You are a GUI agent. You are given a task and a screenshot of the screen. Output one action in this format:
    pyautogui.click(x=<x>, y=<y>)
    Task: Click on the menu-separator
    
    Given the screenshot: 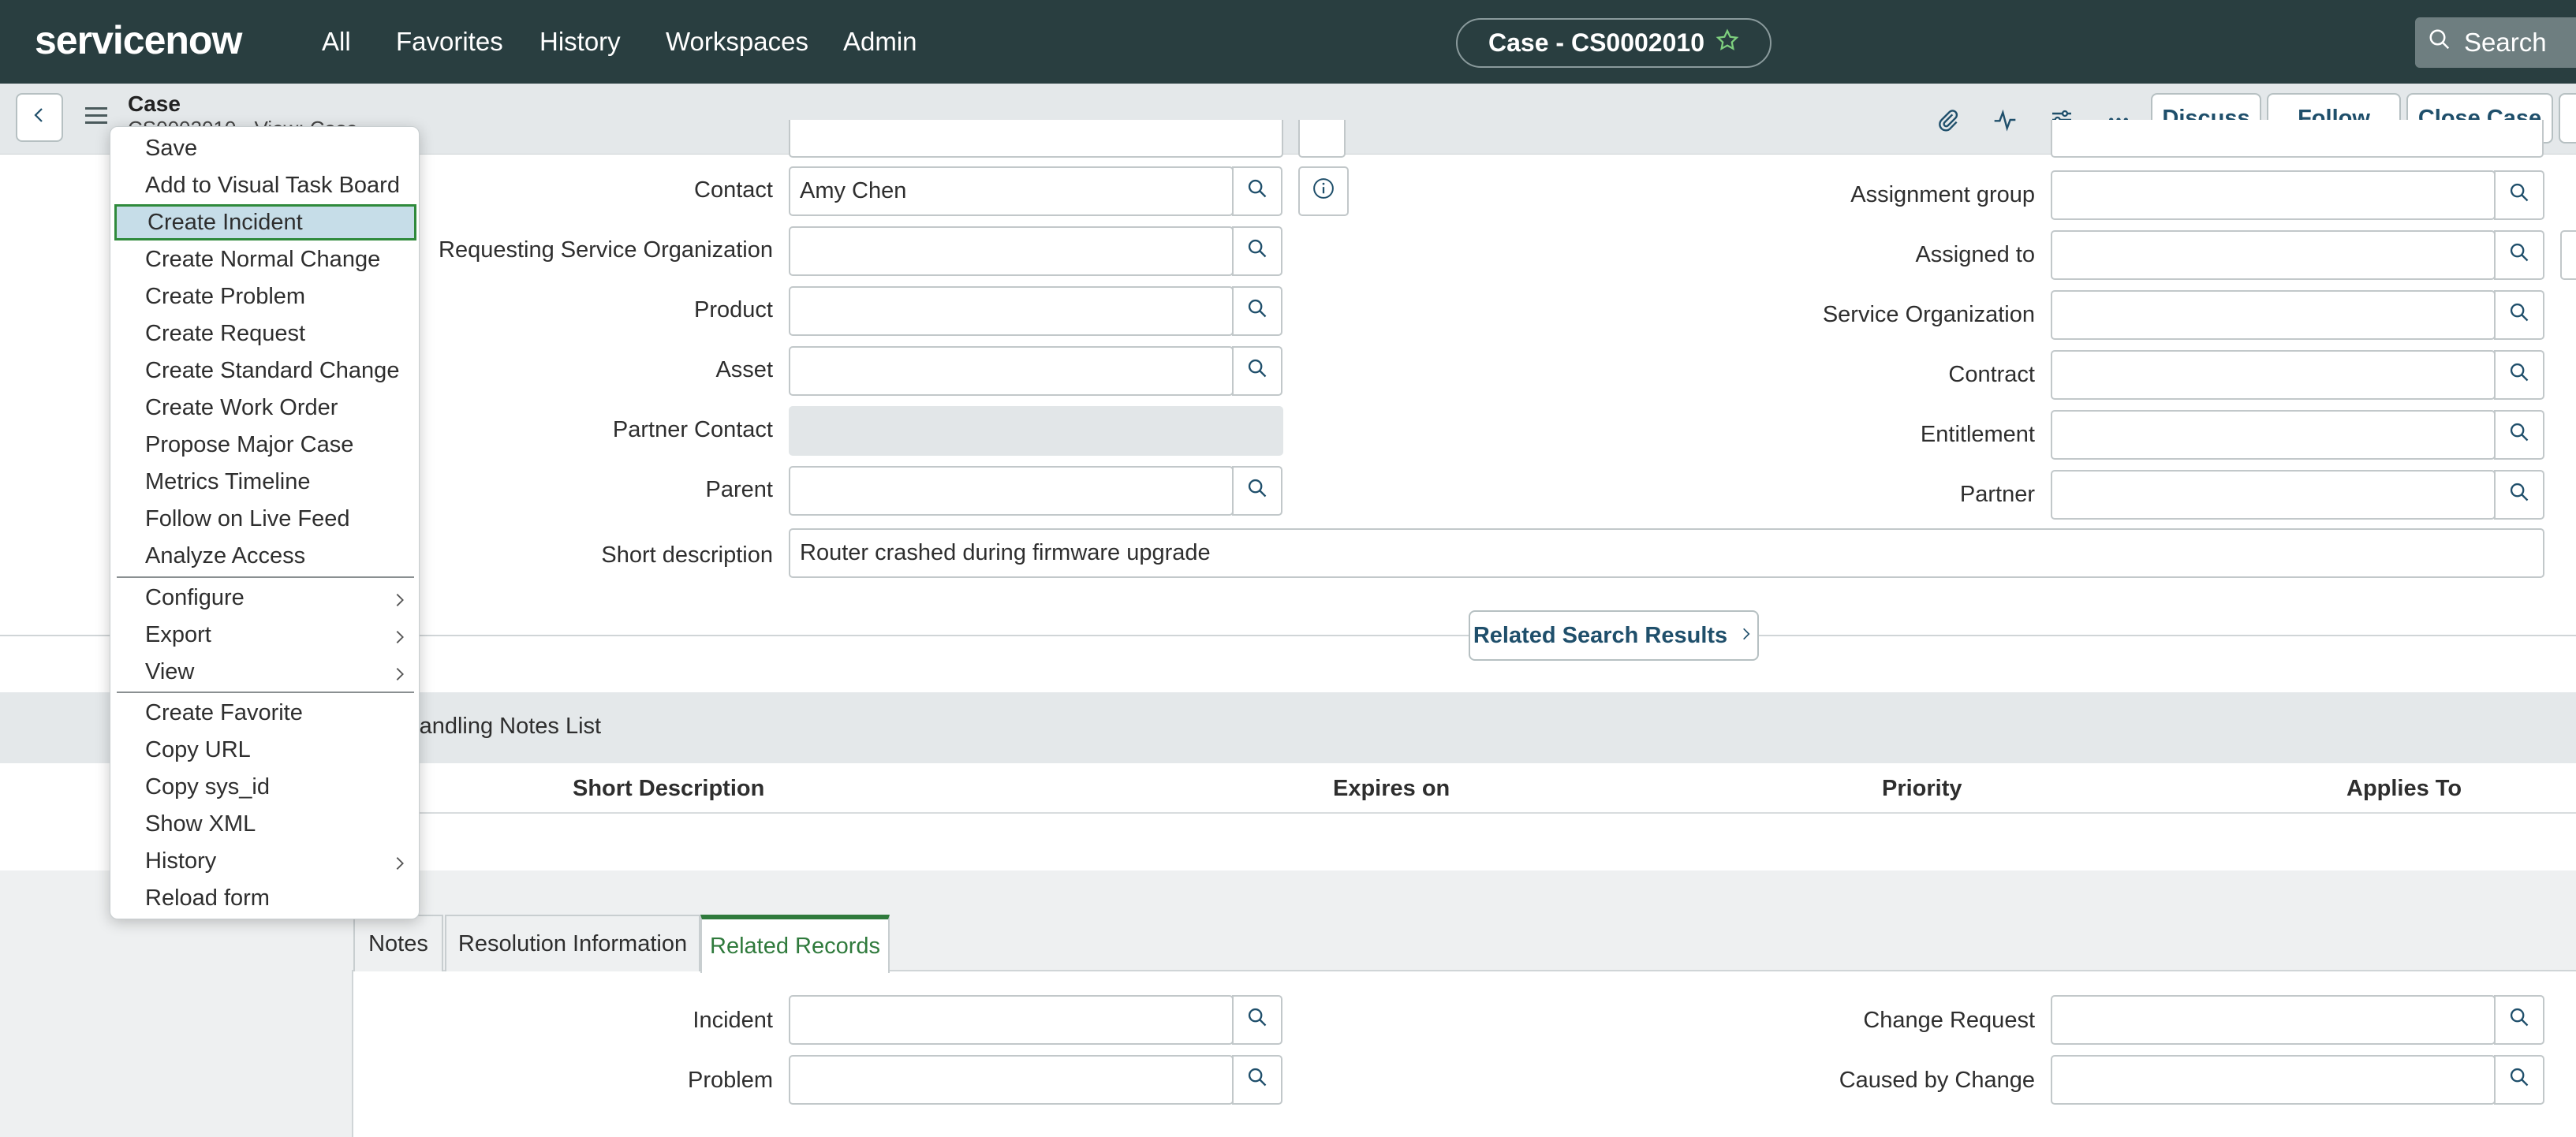 What is the action you would take?
    pyautogui.click(x=265, y=577)
    